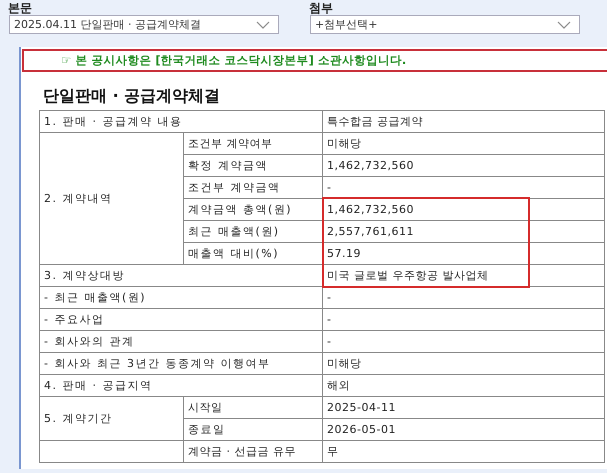 The width and height of the screenshot is (607, 473). I want to click on row-label: - 회사와 최근 3년간 동종계약 이행여부, so click(157, 363).